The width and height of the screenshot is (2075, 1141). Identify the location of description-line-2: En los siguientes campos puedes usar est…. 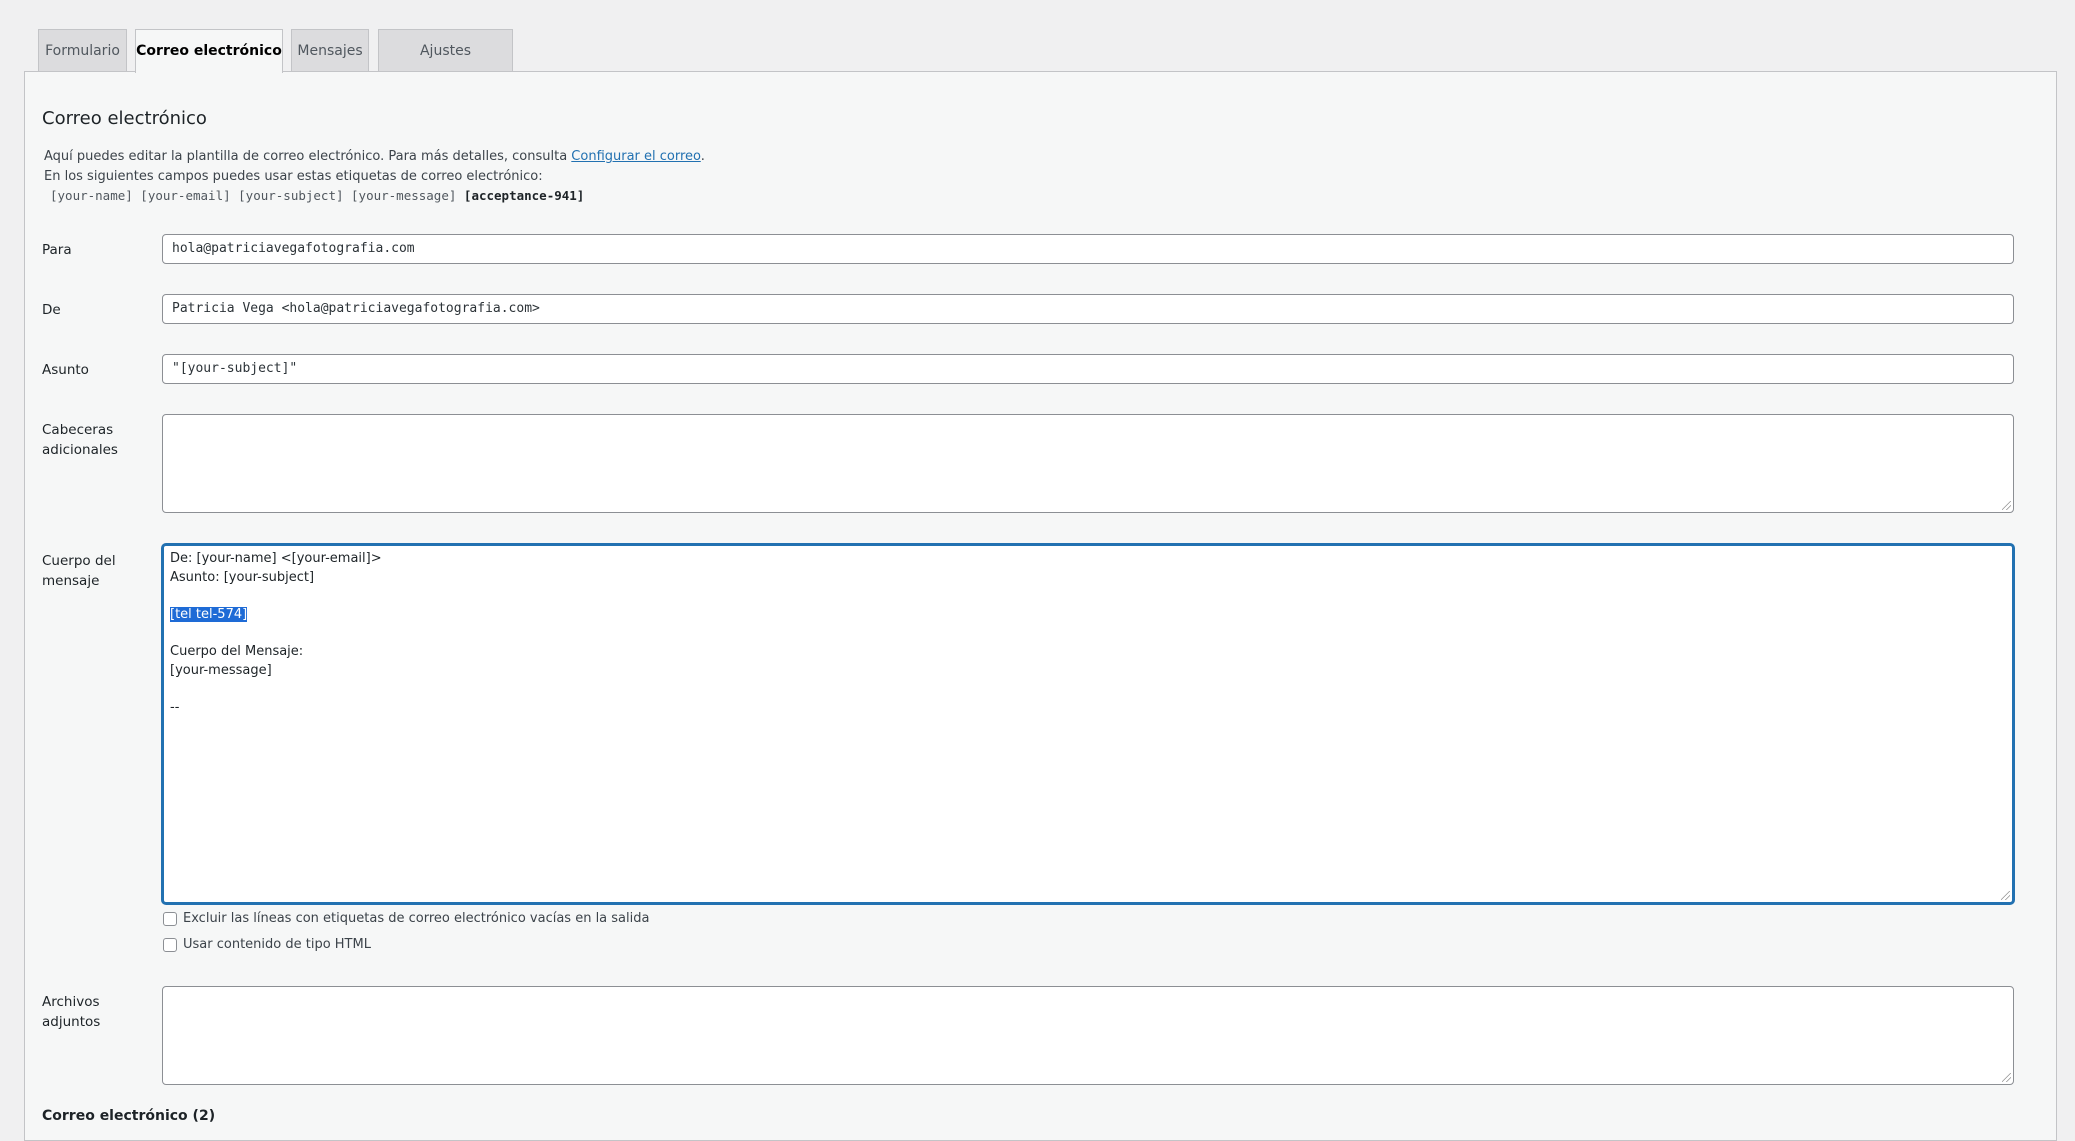
(293, 176).